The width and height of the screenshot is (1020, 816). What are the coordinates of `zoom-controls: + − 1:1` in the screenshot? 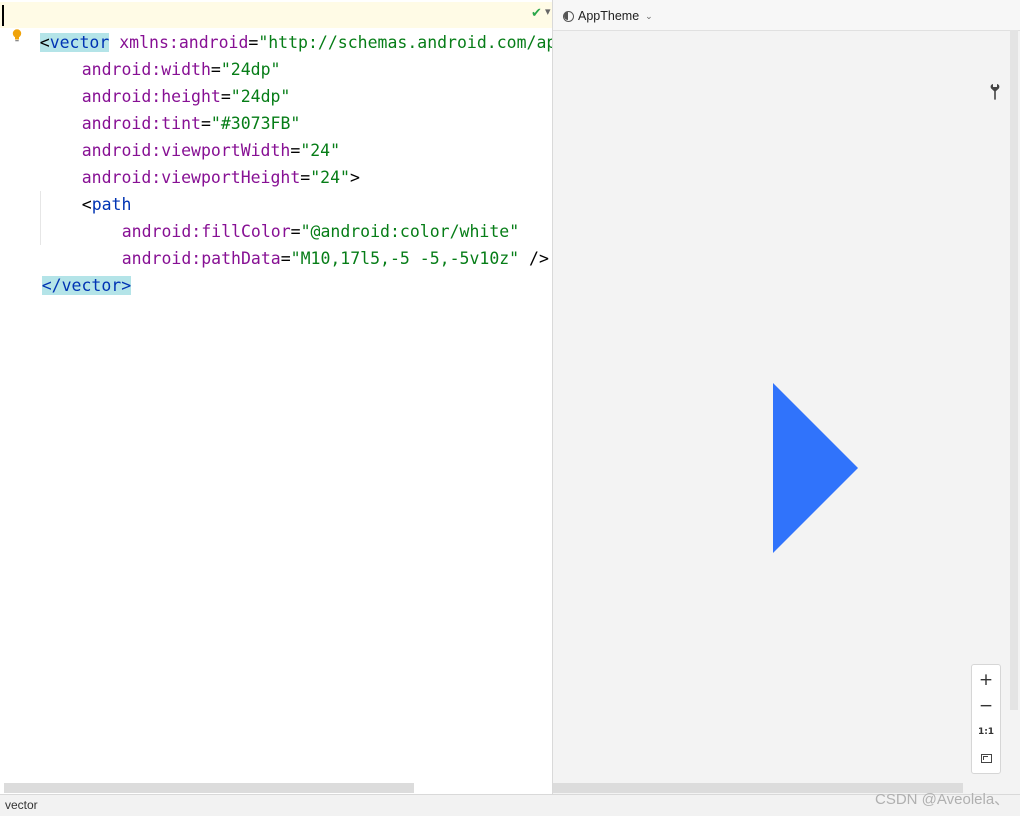 It's located at (986, 719).